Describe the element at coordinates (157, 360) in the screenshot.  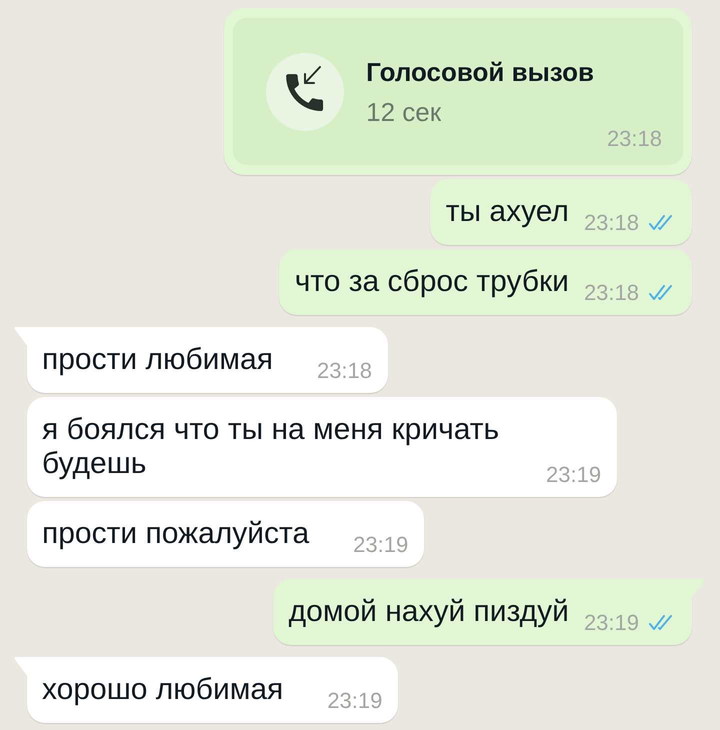
I see `message-text: прости любимая` at that location.